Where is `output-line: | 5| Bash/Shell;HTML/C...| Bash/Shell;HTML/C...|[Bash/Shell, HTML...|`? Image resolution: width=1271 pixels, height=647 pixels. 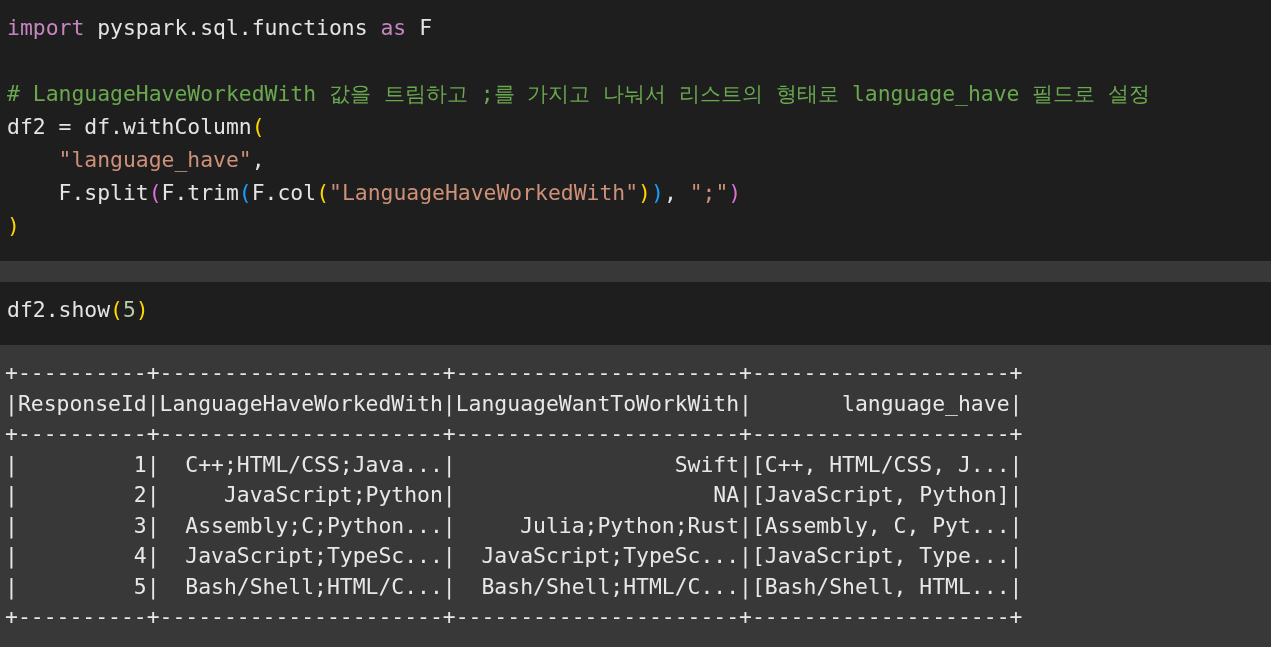 output-line: | 5| Bash/Shell;HTML/C...| Bash/Shell;HTML/C...|[Bash/Shell, HTML...| is located at coordinates (514, 587).